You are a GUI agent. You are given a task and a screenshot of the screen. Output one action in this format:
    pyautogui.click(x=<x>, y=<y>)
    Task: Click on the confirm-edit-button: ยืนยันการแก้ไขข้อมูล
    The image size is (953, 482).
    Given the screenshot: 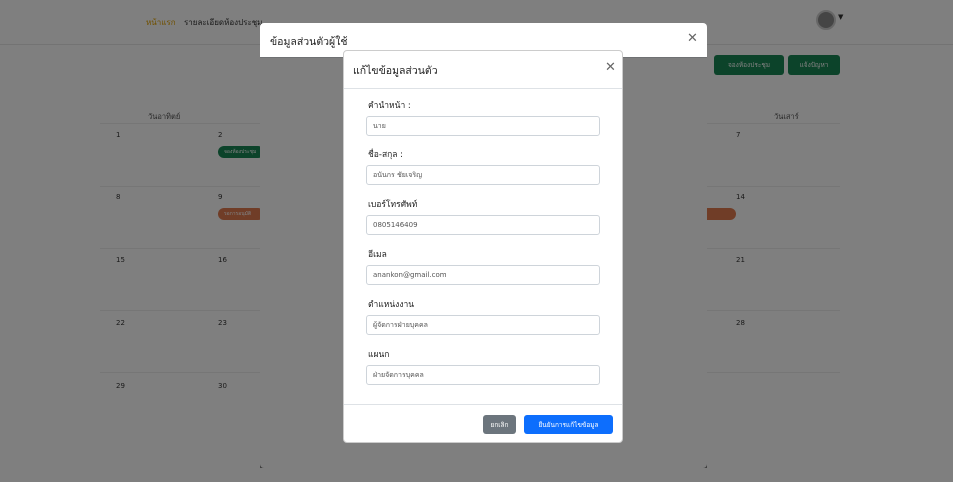 What is the action you would take?
    pyautogui.click(x=568, y=424)
    